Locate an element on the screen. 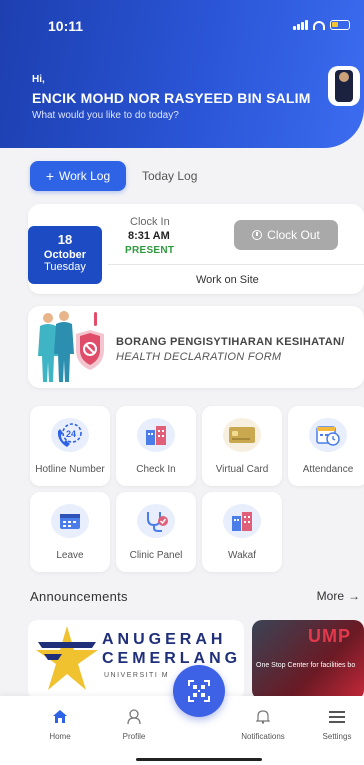 The width and height of the screenshot is (364, 765). more-label: More is located at coordinates (330, 596).